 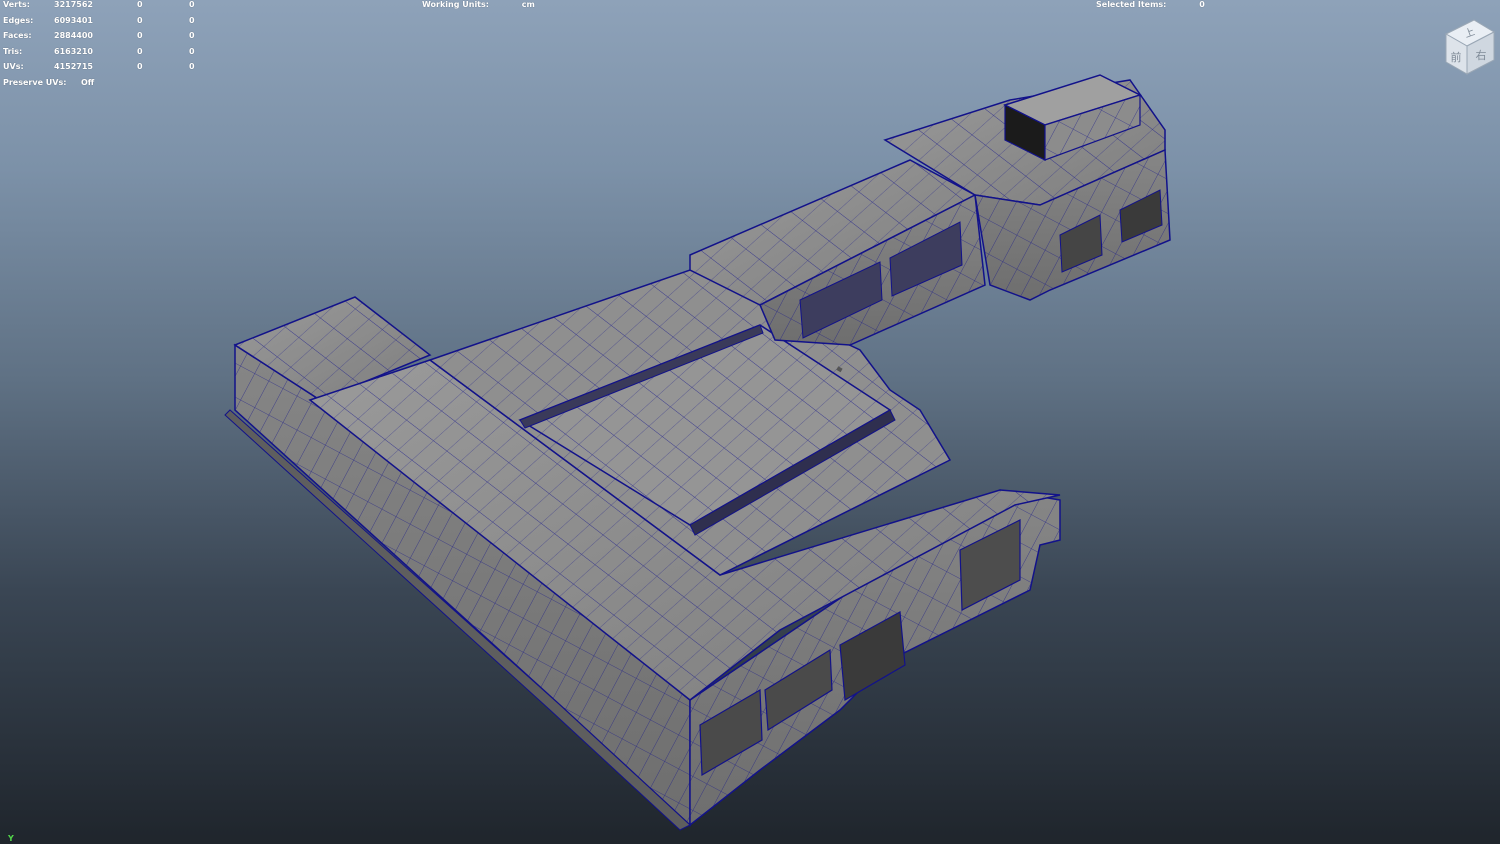 I want to click on selected-items-display: Selected Items: 0, so click(x=1150, y=5).